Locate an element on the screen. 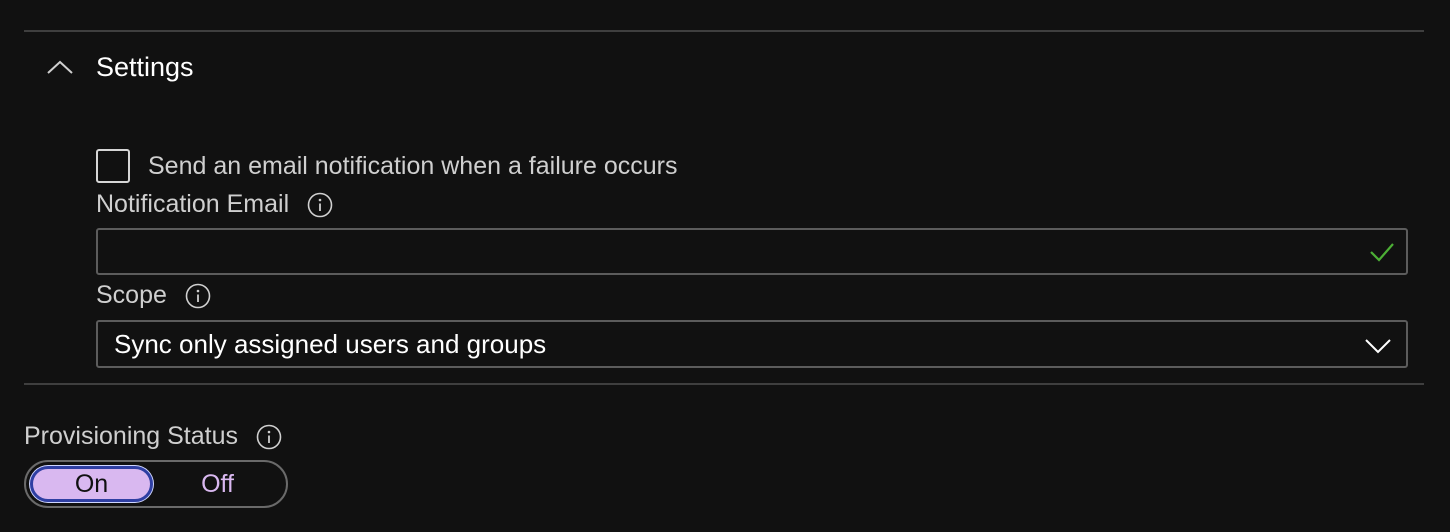  section-divider-bottom is located at coordinates (724, 384).